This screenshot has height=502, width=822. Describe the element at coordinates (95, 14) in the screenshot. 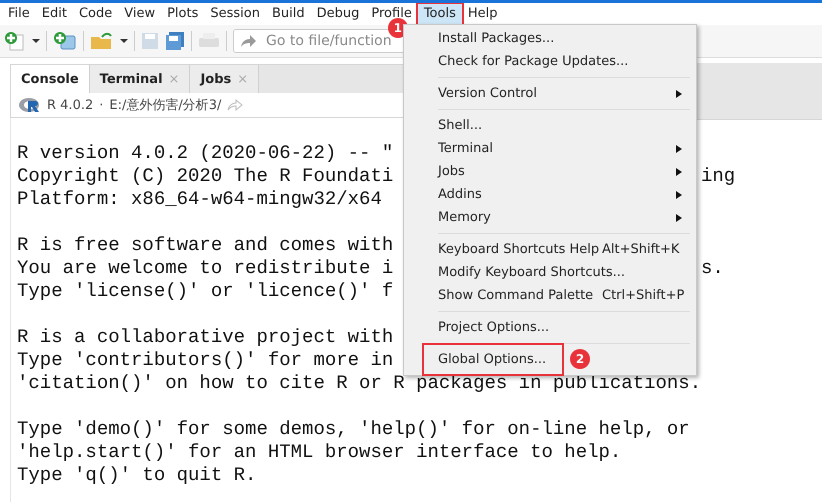

I see `menu-bar-item: Code` at that location.